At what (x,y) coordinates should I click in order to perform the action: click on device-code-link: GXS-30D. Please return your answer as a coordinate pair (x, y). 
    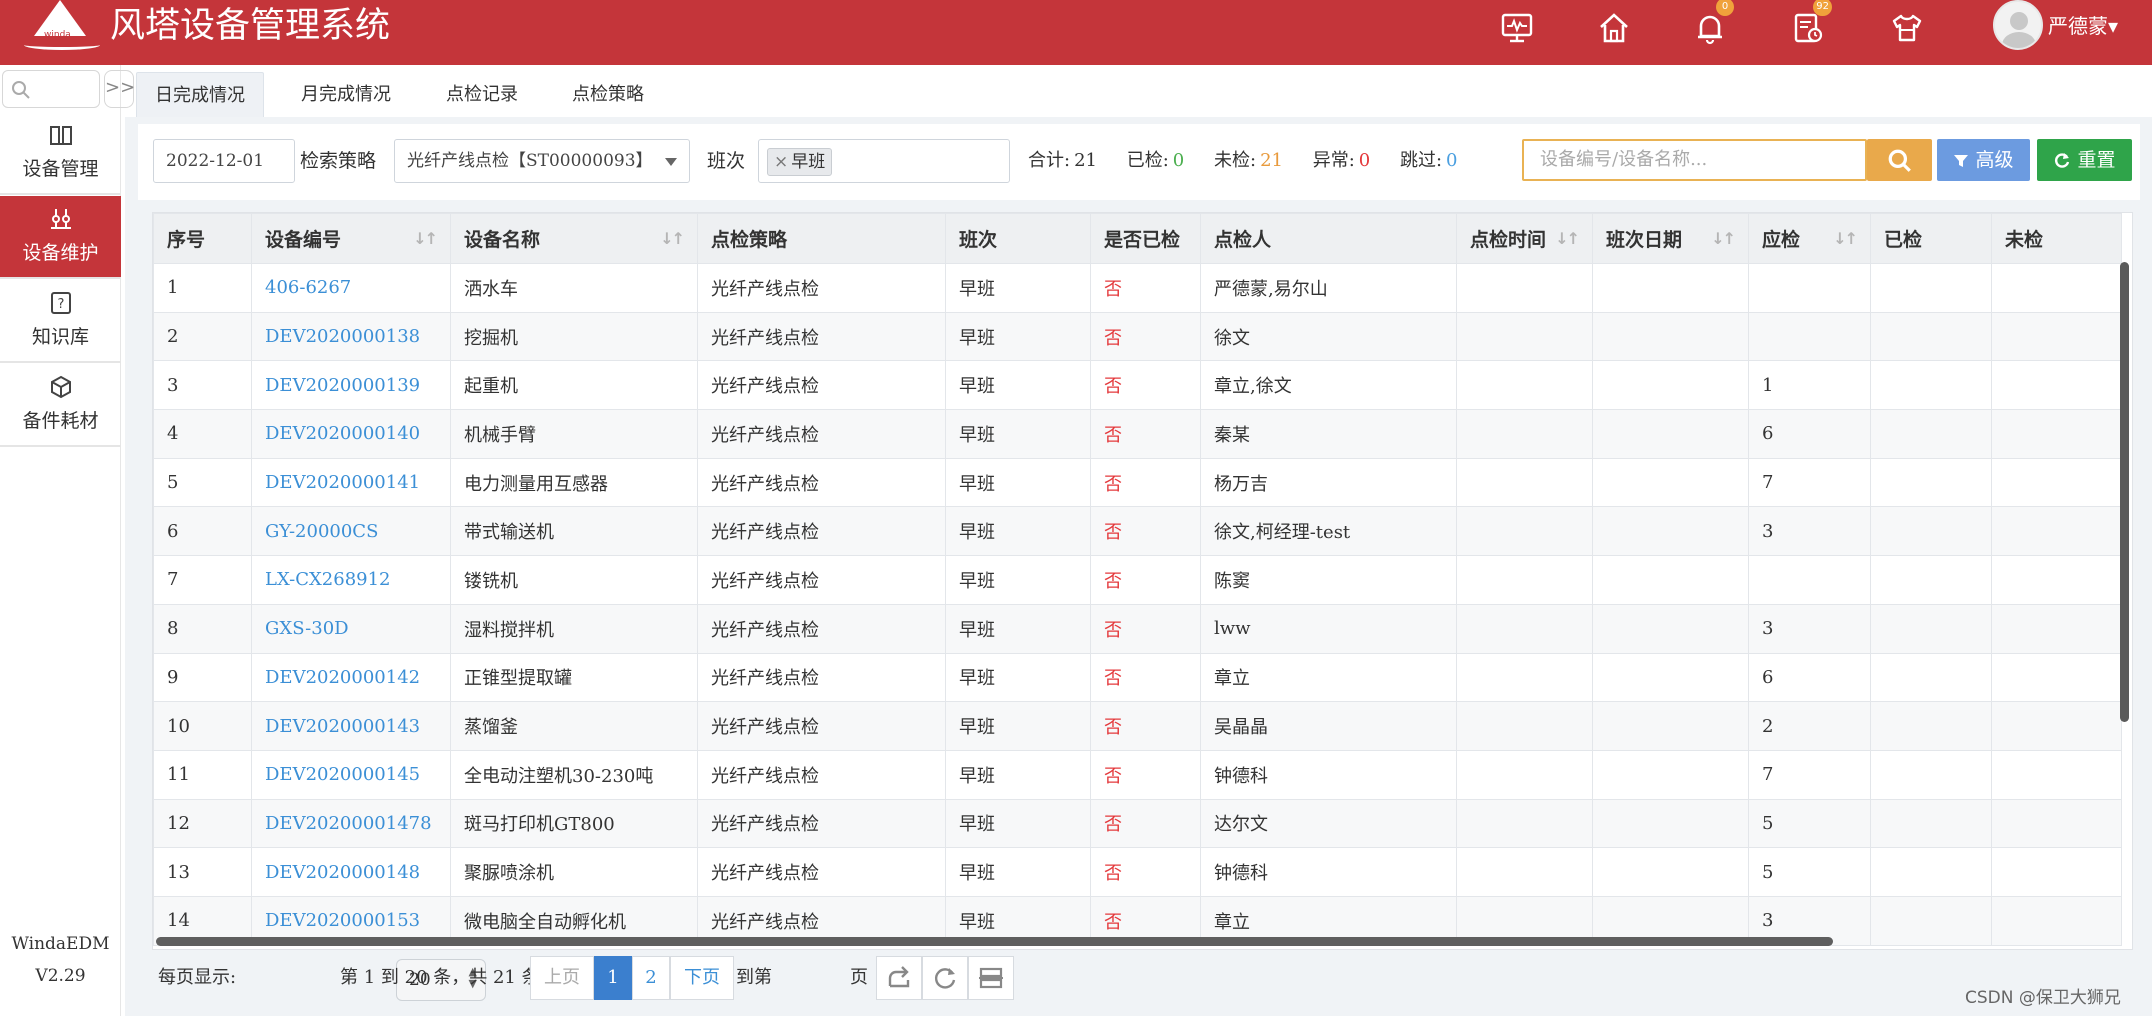
    Looking at the image, I should click on (351, 628).